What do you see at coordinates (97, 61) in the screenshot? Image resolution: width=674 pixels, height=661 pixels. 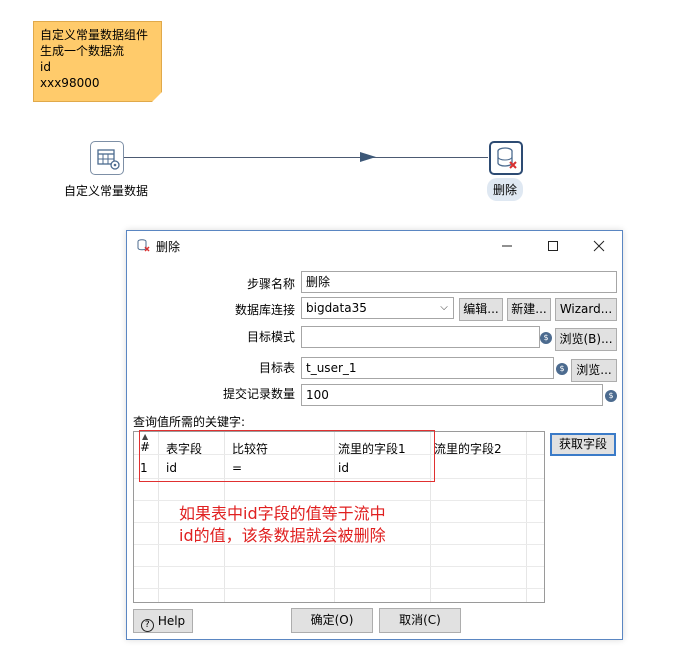 I see `sticky-note: 自定义常量数据组件 生成一个数据流 id xxx98000` at bounding box center [97, 61].